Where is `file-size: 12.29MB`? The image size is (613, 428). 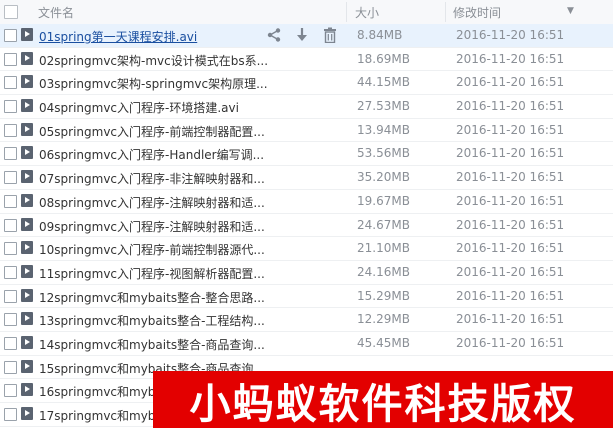
file-size: 12.29MB is located at coordinates (383, 319).